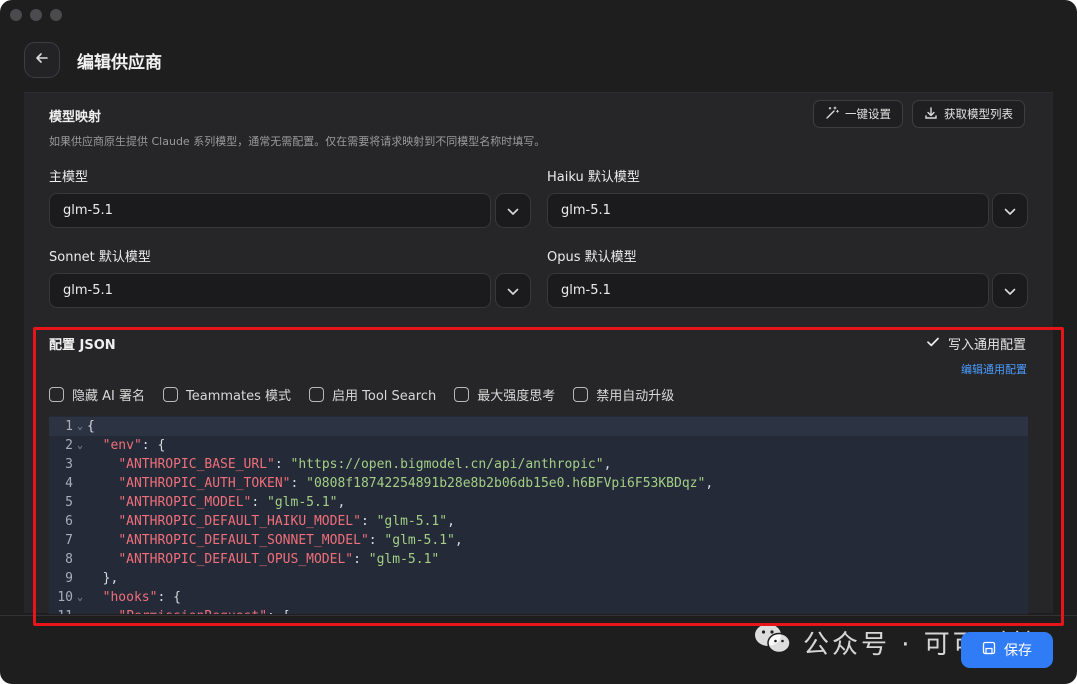 This screenshot has width=1077, height=684. I want to click on opus-model-input: glm-5.1, so click(768, 290).